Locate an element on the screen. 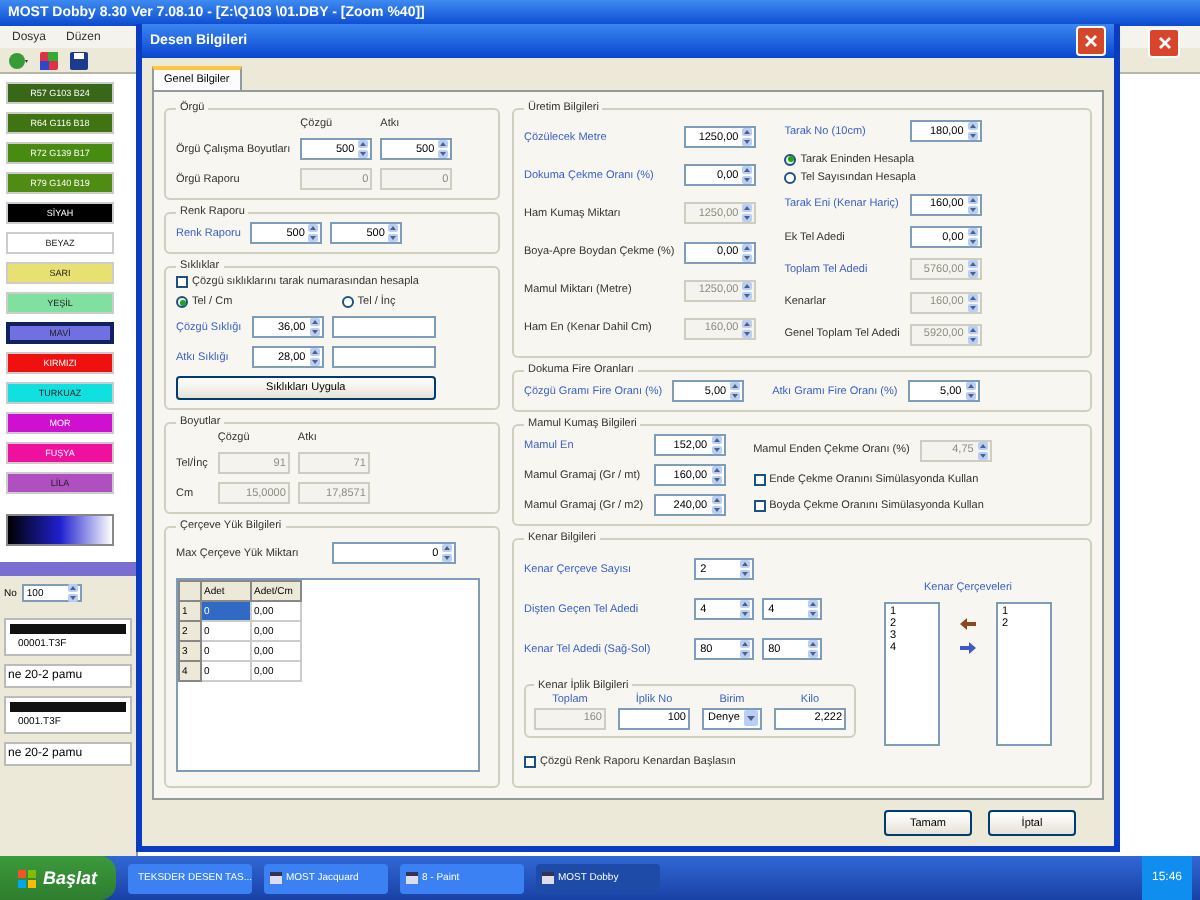 Image resolution: width=1200 pixels, height=900 pixels. dropdown-arrow-icon is located at coordinates (751, 718).